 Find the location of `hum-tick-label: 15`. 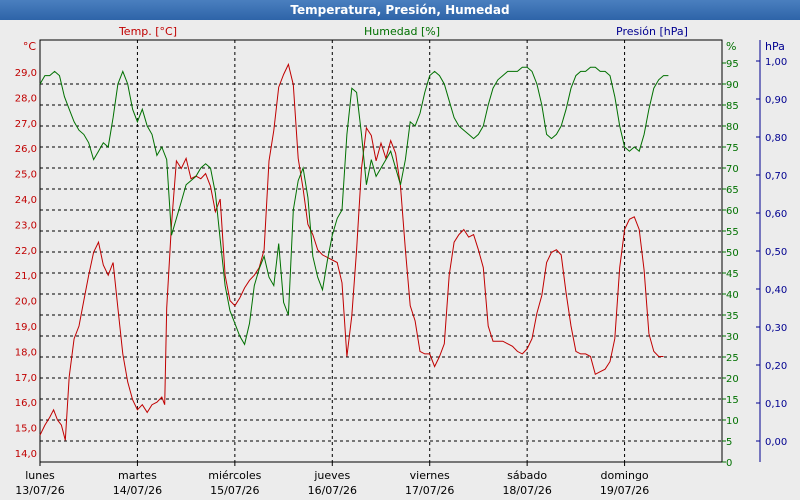

hum-tick-label: 15 is located at coordinates (732, 400).